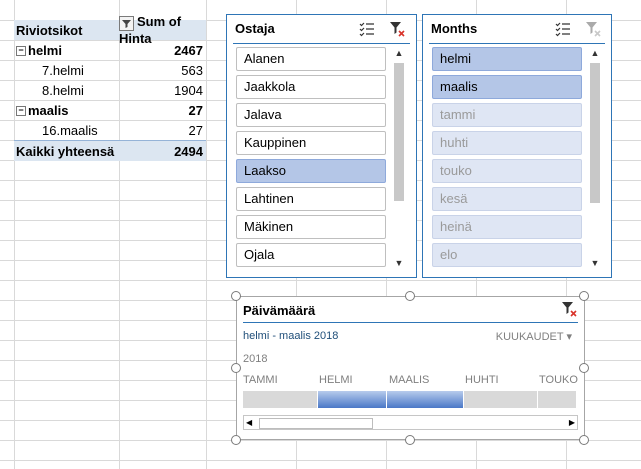 The width and height of the screenshot is (641, 469). What do you see at coordinates (311, 171) in the screenshot?
I see `slicer-item-selected: Laakso` at bounding box center [311, 171].